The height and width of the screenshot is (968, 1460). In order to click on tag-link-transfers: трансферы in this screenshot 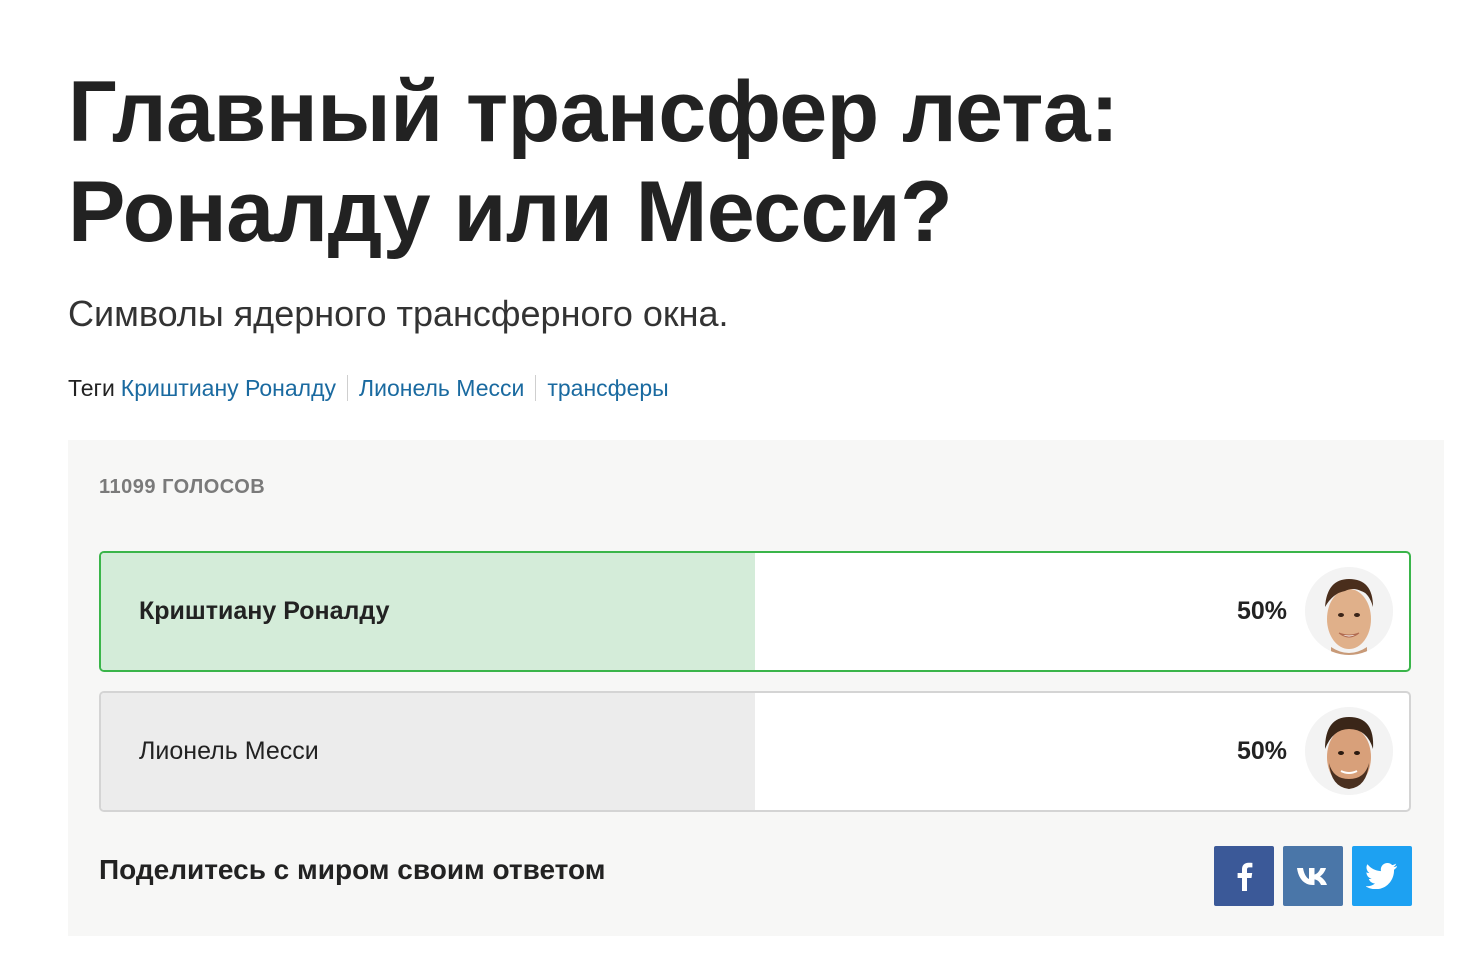, I will do `click(607, 388)`.